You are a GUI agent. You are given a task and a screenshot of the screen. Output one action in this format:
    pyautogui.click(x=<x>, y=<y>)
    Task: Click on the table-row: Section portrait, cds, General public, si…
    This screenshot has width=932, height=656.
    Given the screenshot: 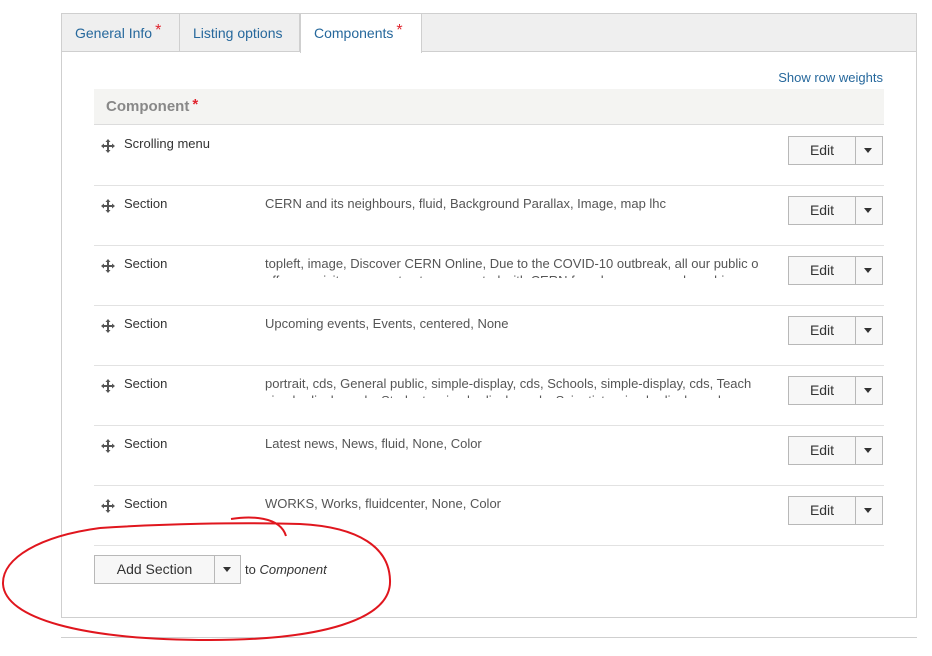 What is the action you would take?
    pyautogui.click(x=489, y=396)
    